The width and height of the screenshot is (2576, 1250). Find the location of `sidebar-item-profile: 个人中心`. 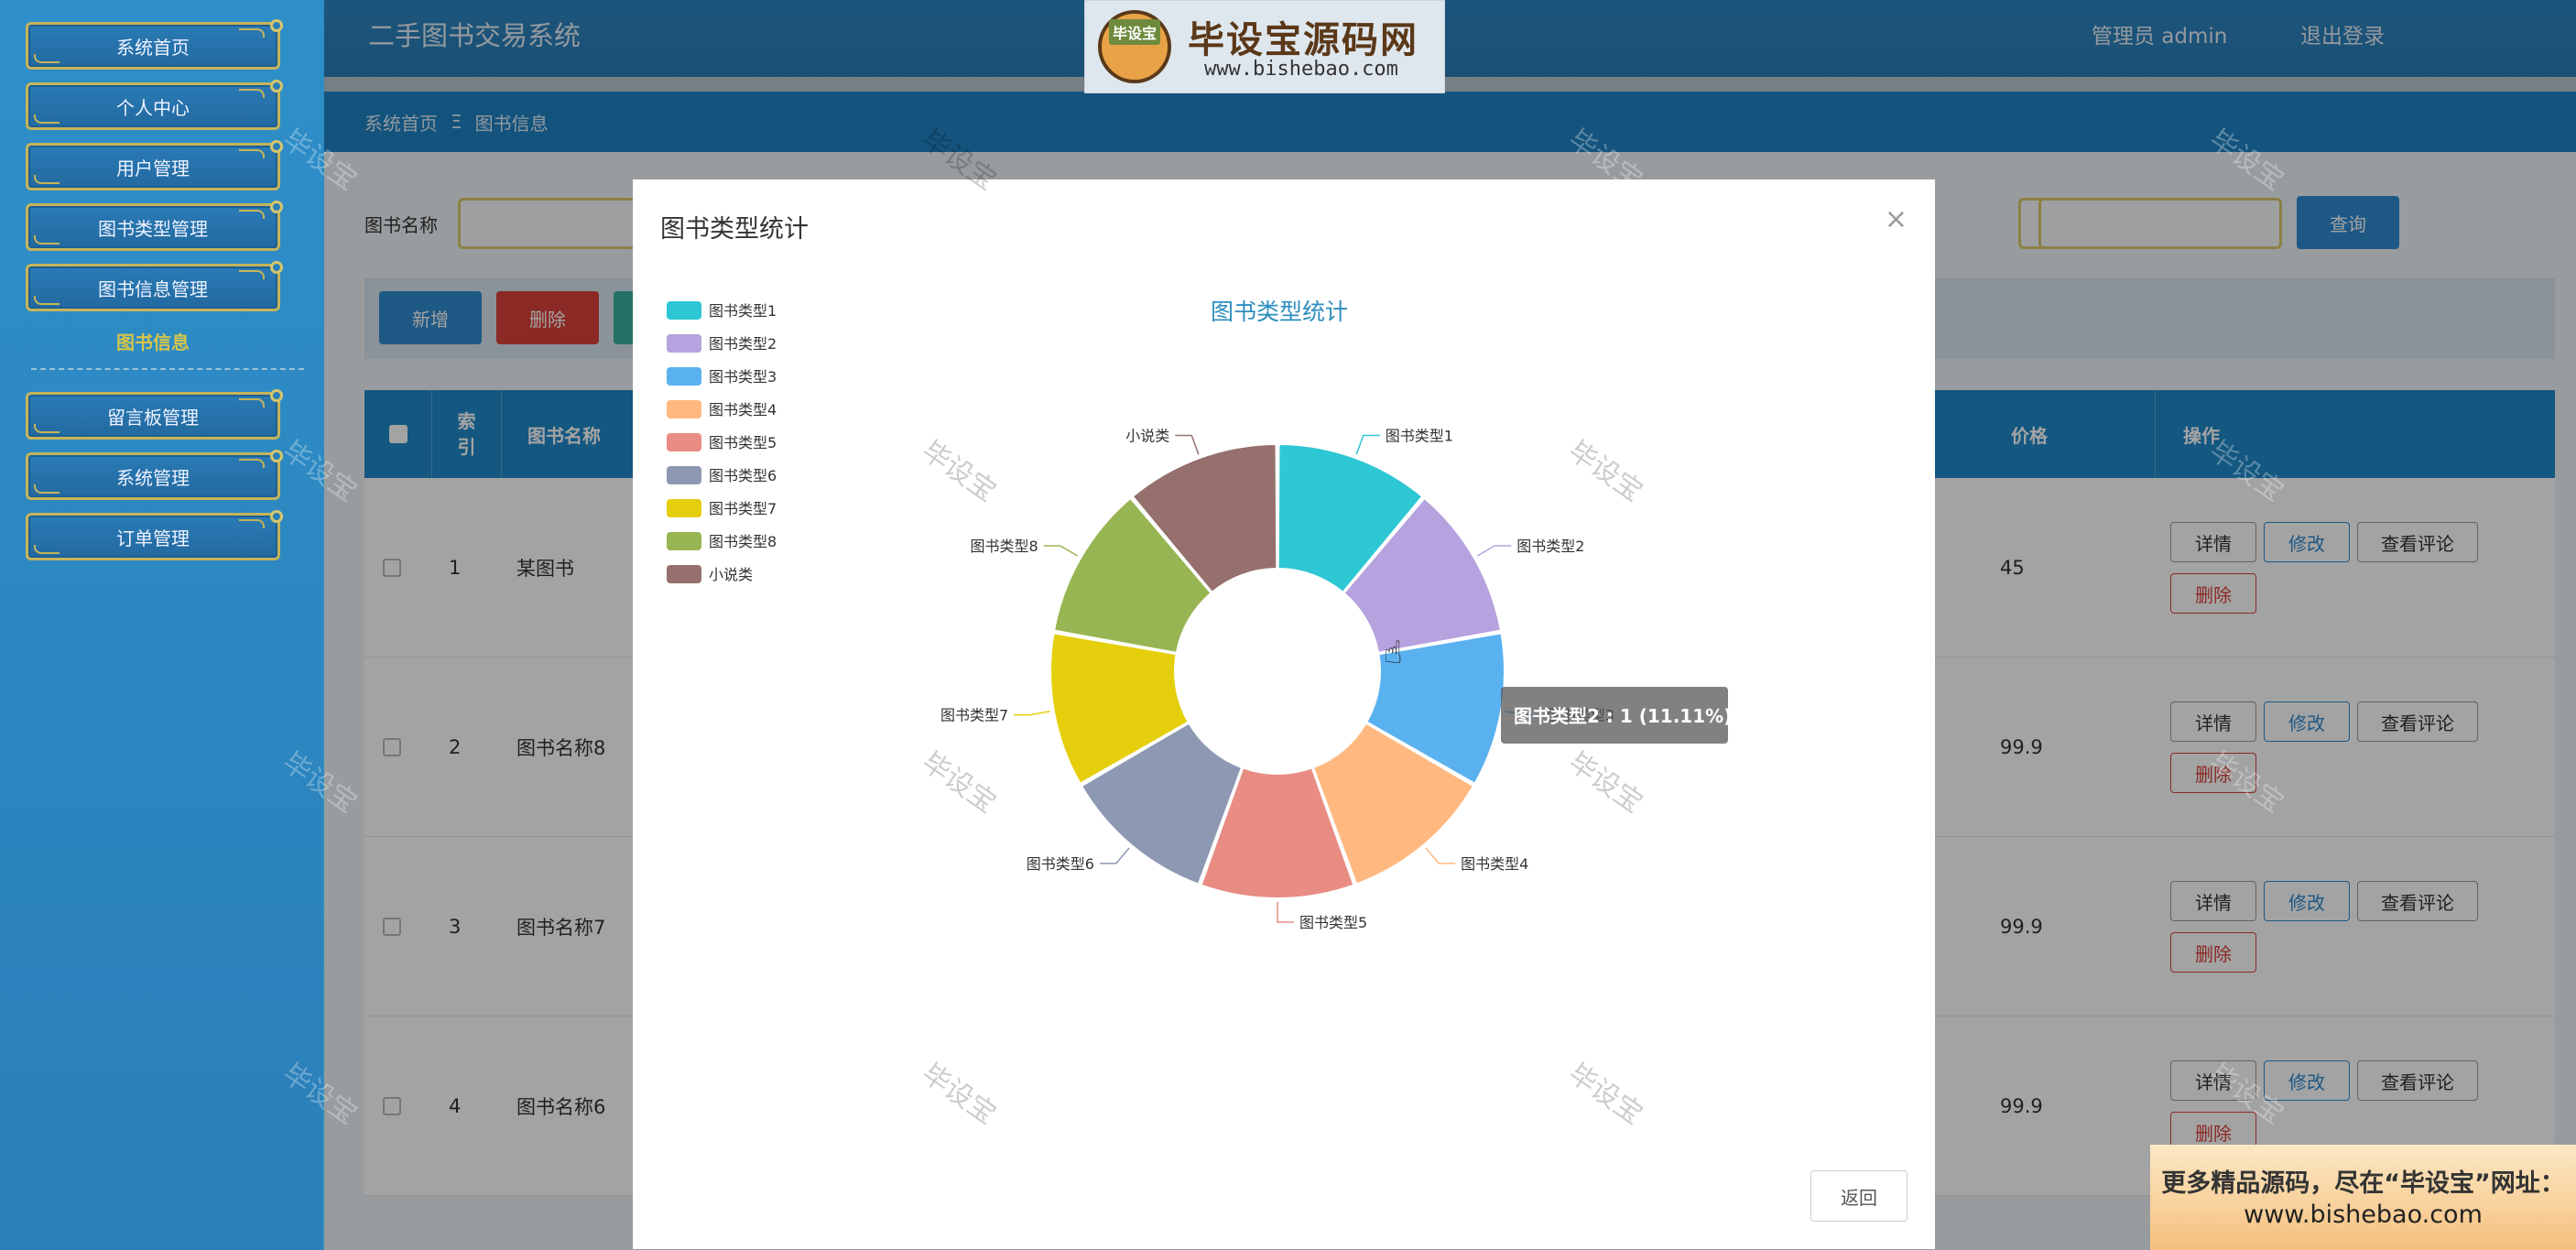

sidebar-item-profile: 个人中心 is located at coordinates (154, 105).